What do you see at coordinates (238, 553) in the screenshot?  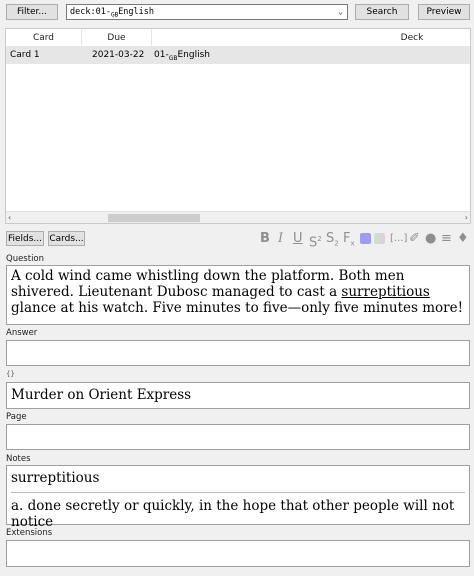 I see `extensions-field` at bounding box center [238, 553].